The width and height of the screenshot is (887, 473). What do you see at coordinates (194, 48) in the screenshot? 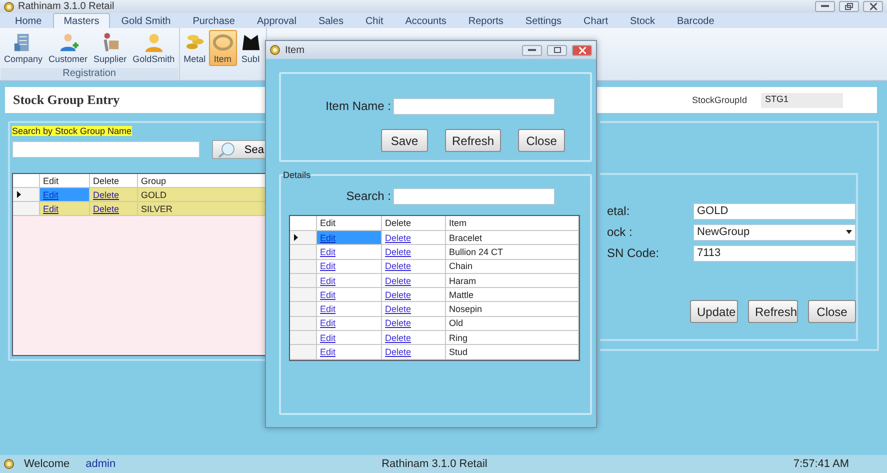
I see `ribbon-button: Metal` at bounding box center [194, 48].